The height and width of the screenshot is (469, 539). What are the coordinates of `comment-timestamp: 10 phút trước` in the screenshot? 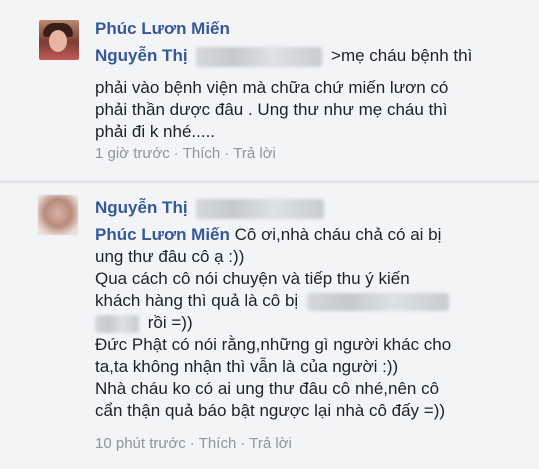 It's located at (140, 443).